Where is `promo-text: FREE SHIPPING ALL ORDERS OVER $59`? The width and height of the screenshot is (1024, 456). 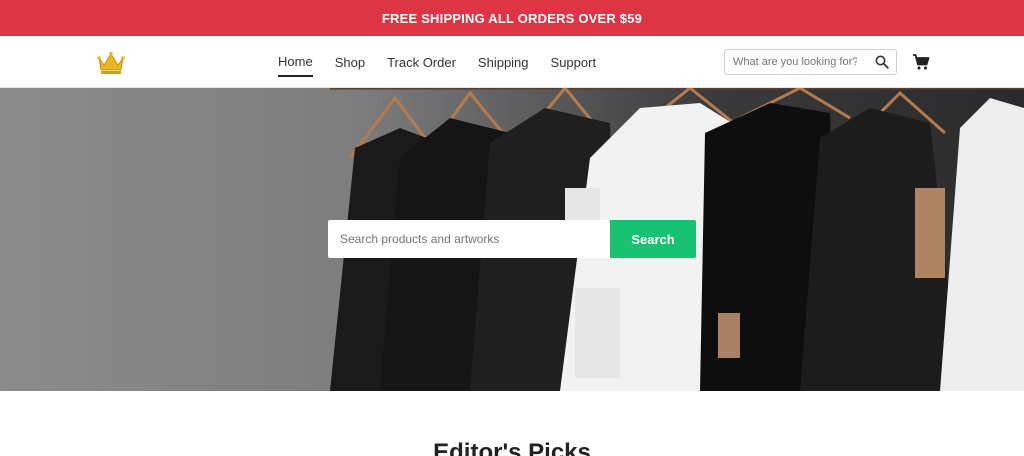 promo-text: FREE SHIPPING ALL ORDERS OVER $59 is located at coordinates (512, 18).